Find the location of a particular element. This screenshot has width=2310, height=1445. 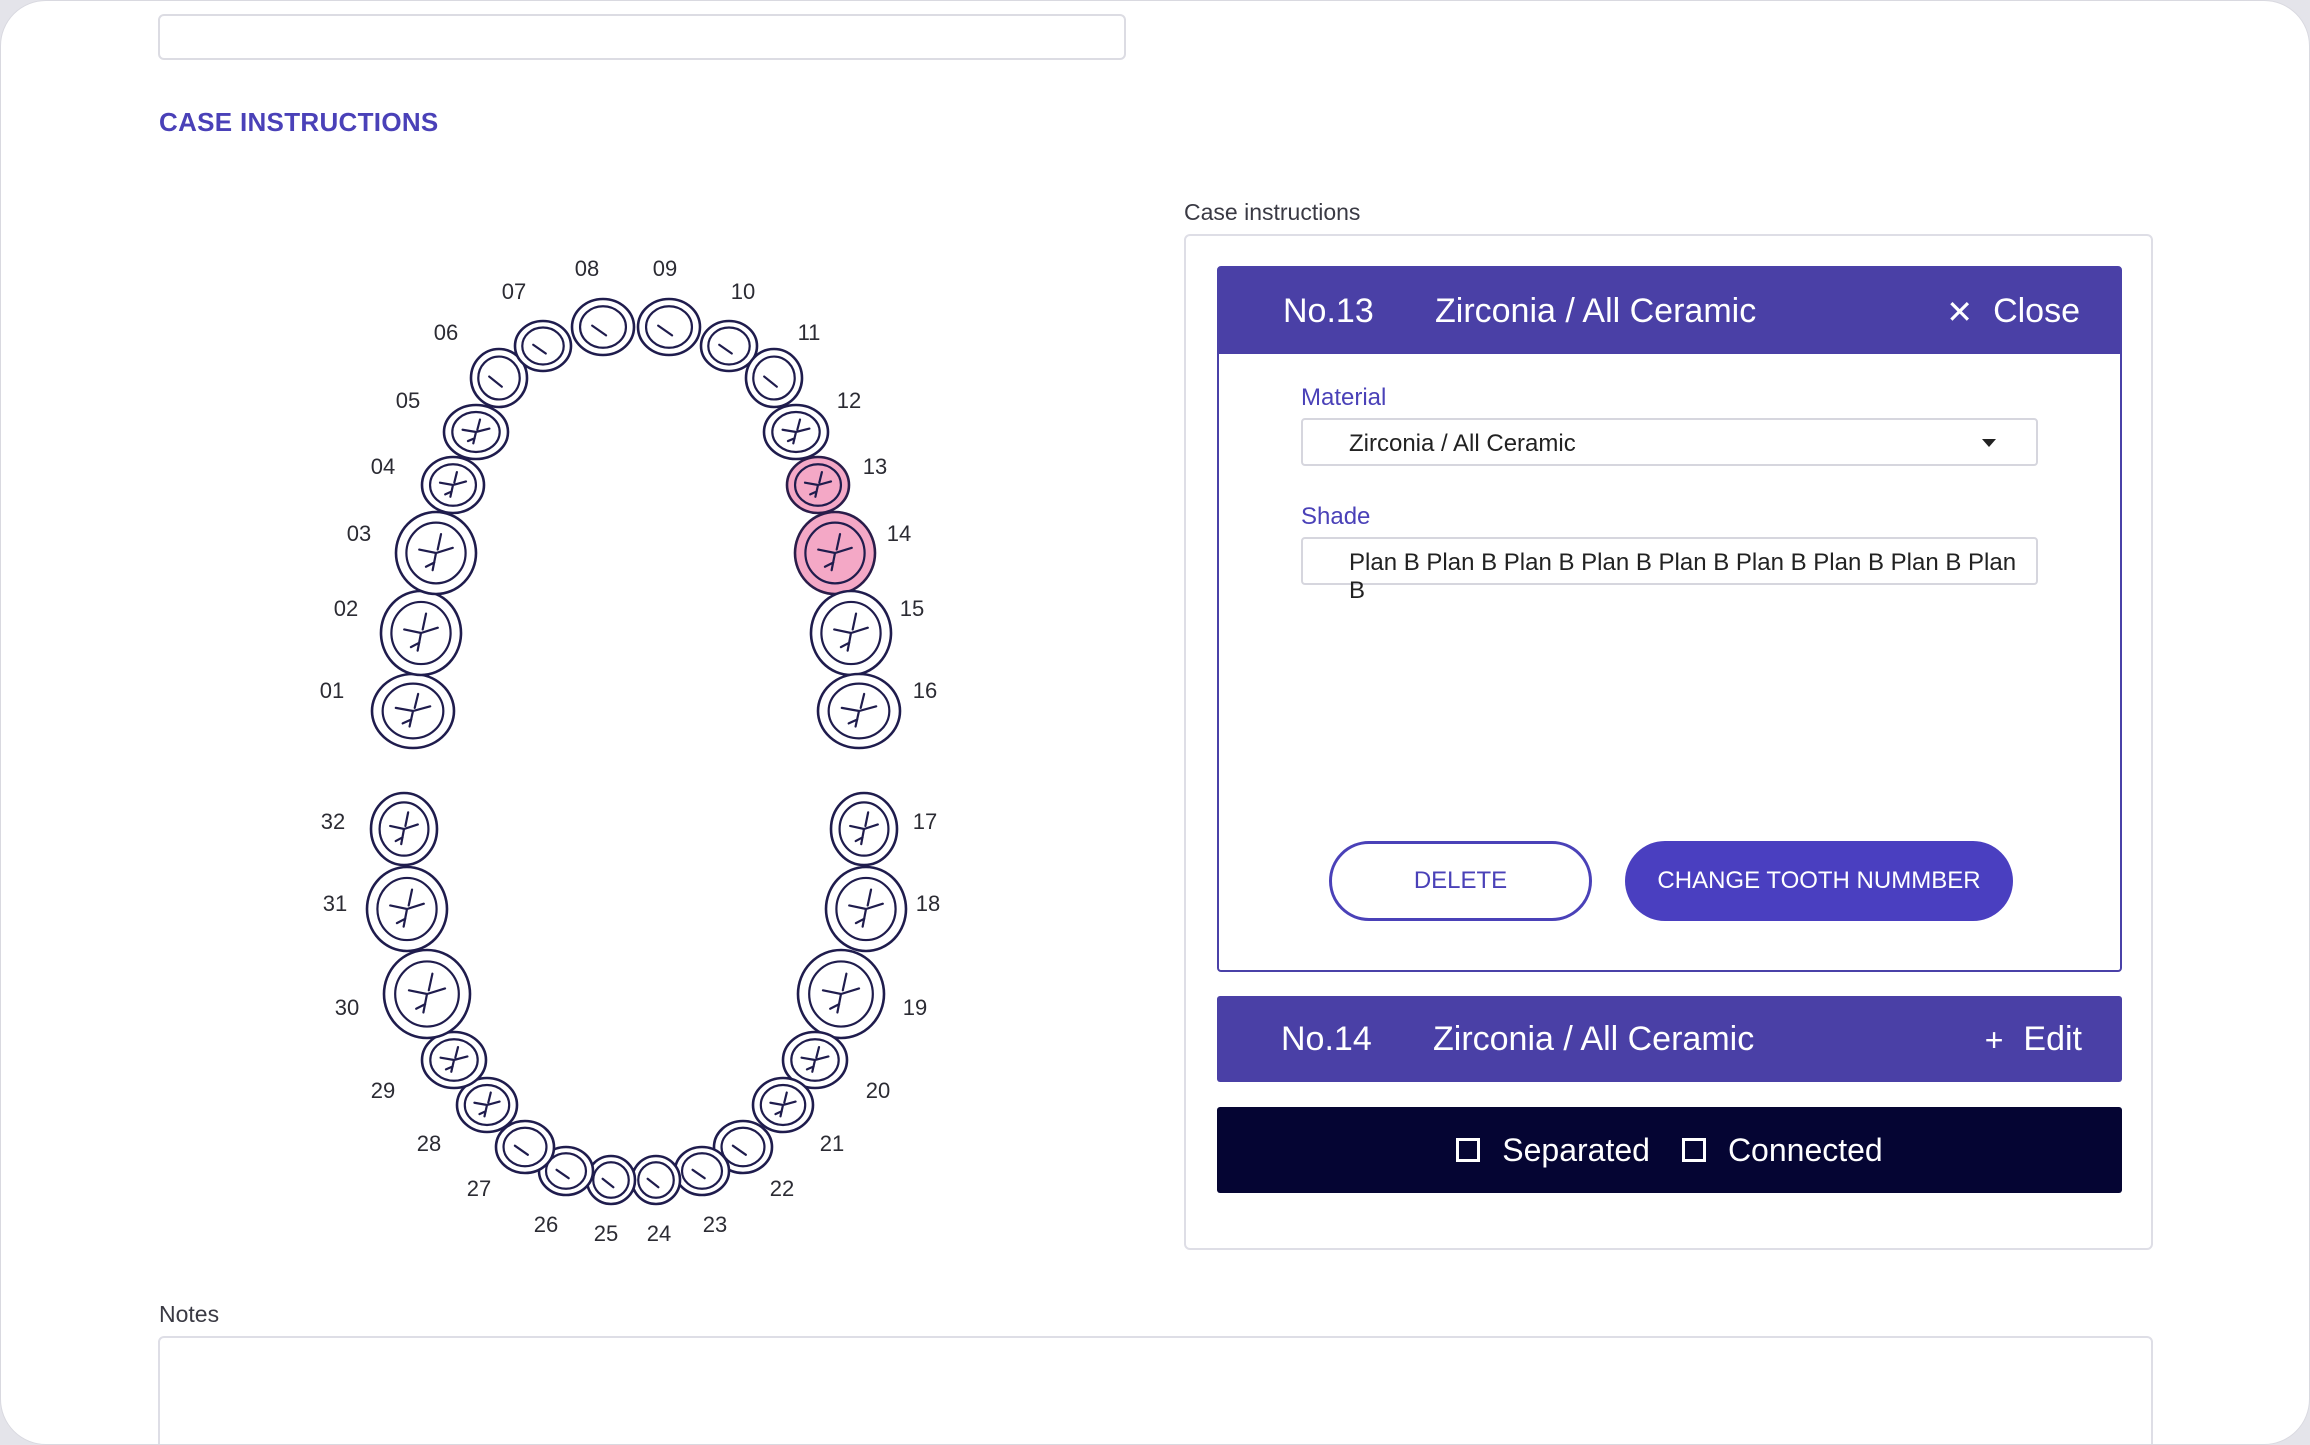

case-instructions-label: Case instructions is located at coordinates (1272, 212).